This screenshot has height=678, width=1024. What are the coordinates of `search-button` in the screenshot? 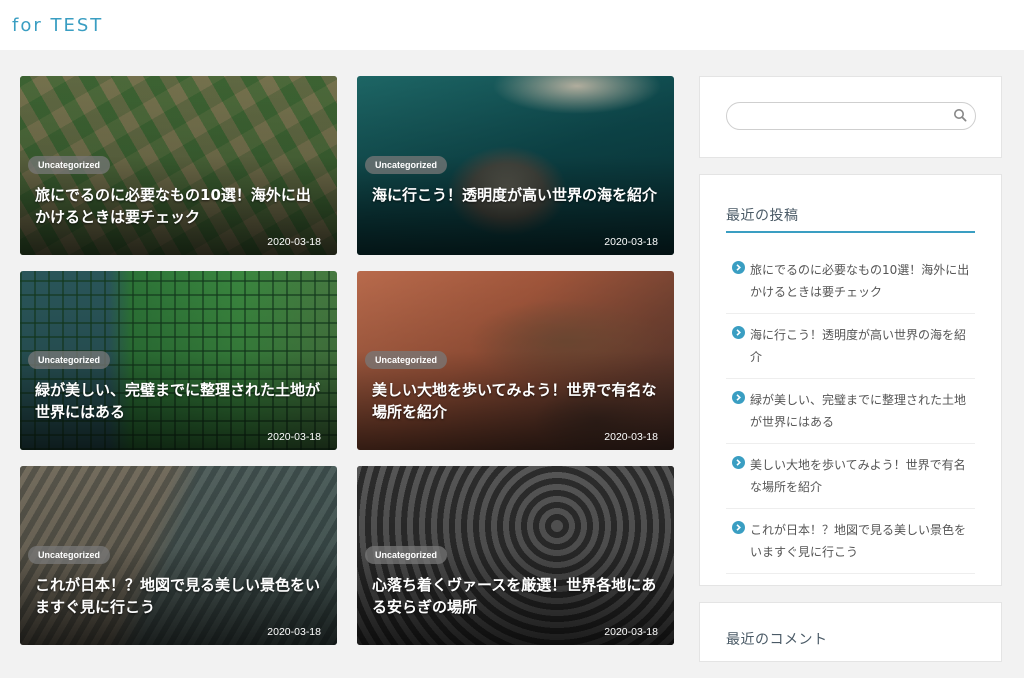 It's located at (960, 116).